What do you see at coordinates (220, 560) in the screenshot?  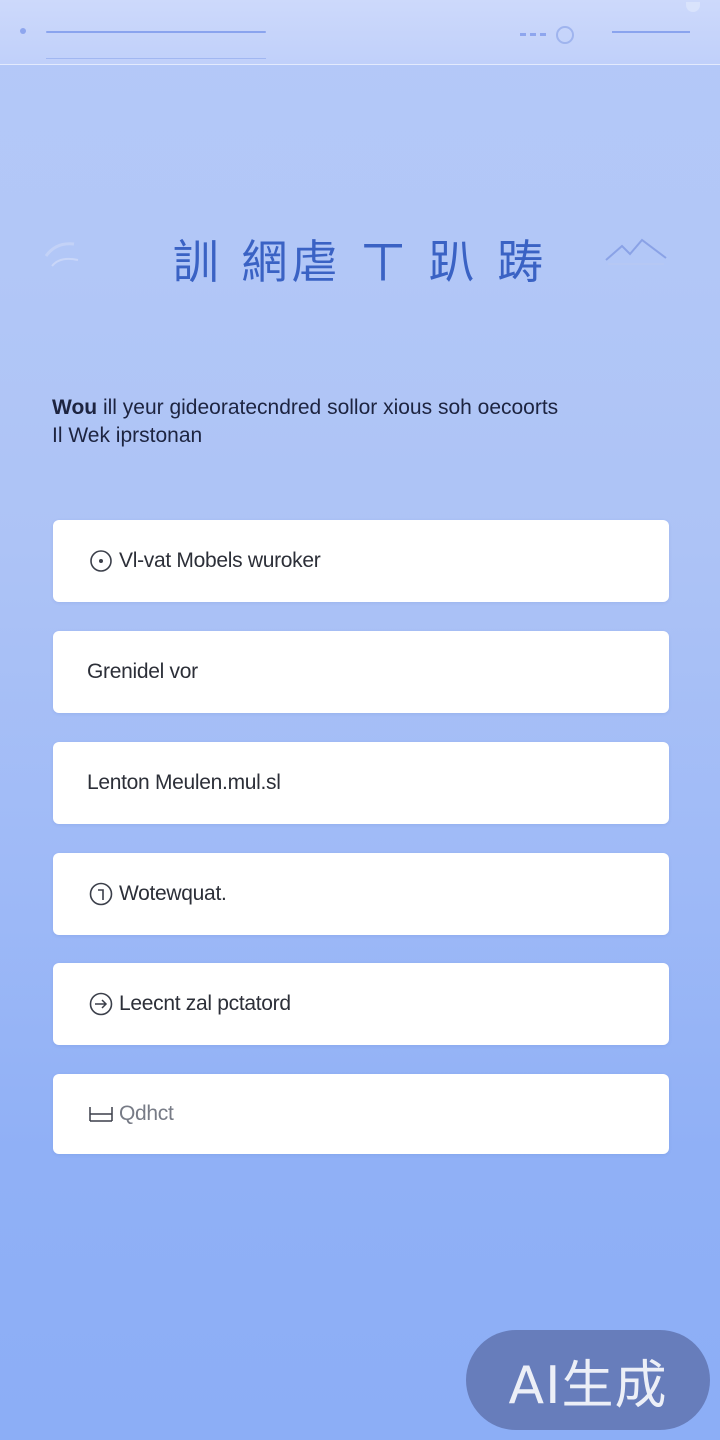 I see `option-label: Vl-vat Mobels wuroker` at bounding box center [220, 560].